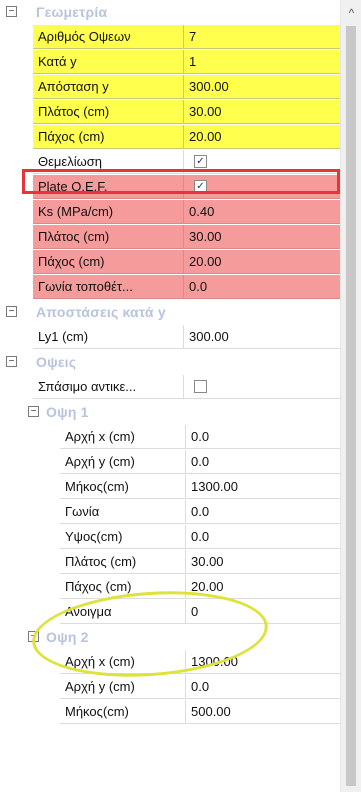 The image size is (361, 792). I want to click on property-name: Απόσταση y, so click(108, 87).